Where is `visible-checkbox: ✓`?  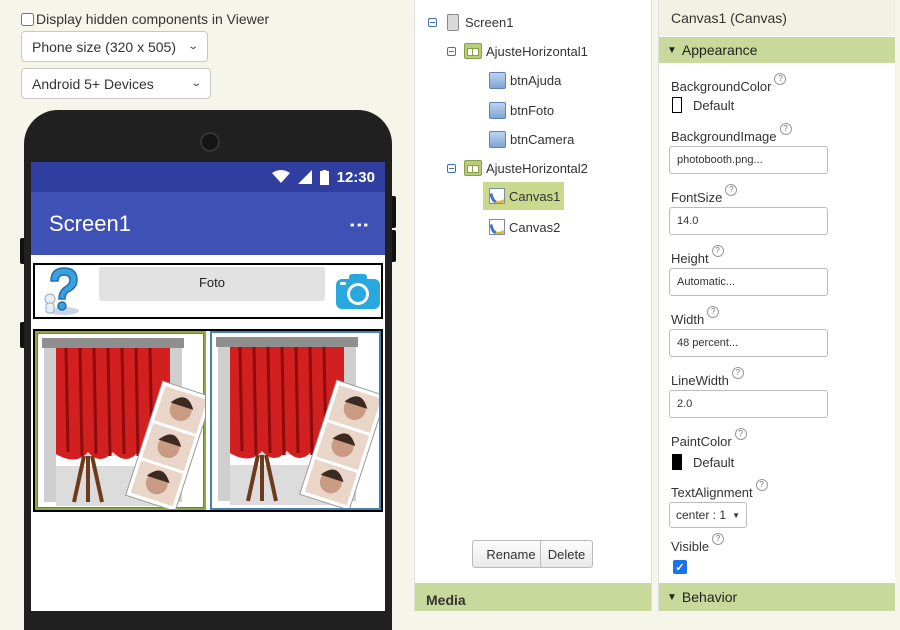
visible-checkbox: ✓ is located at coordinates (680, 567).